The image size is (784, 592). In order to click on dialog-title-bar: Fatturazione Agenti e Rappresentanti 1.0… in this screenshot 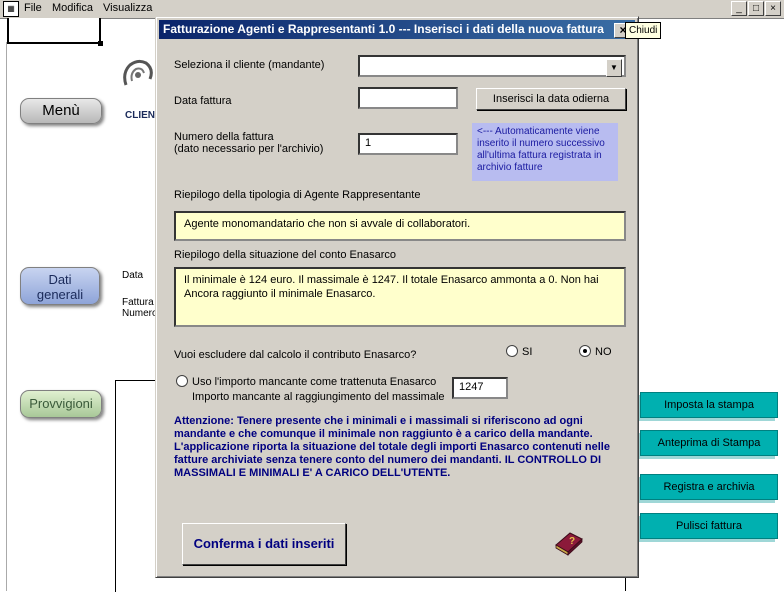, I will do `click(397, 29)`.